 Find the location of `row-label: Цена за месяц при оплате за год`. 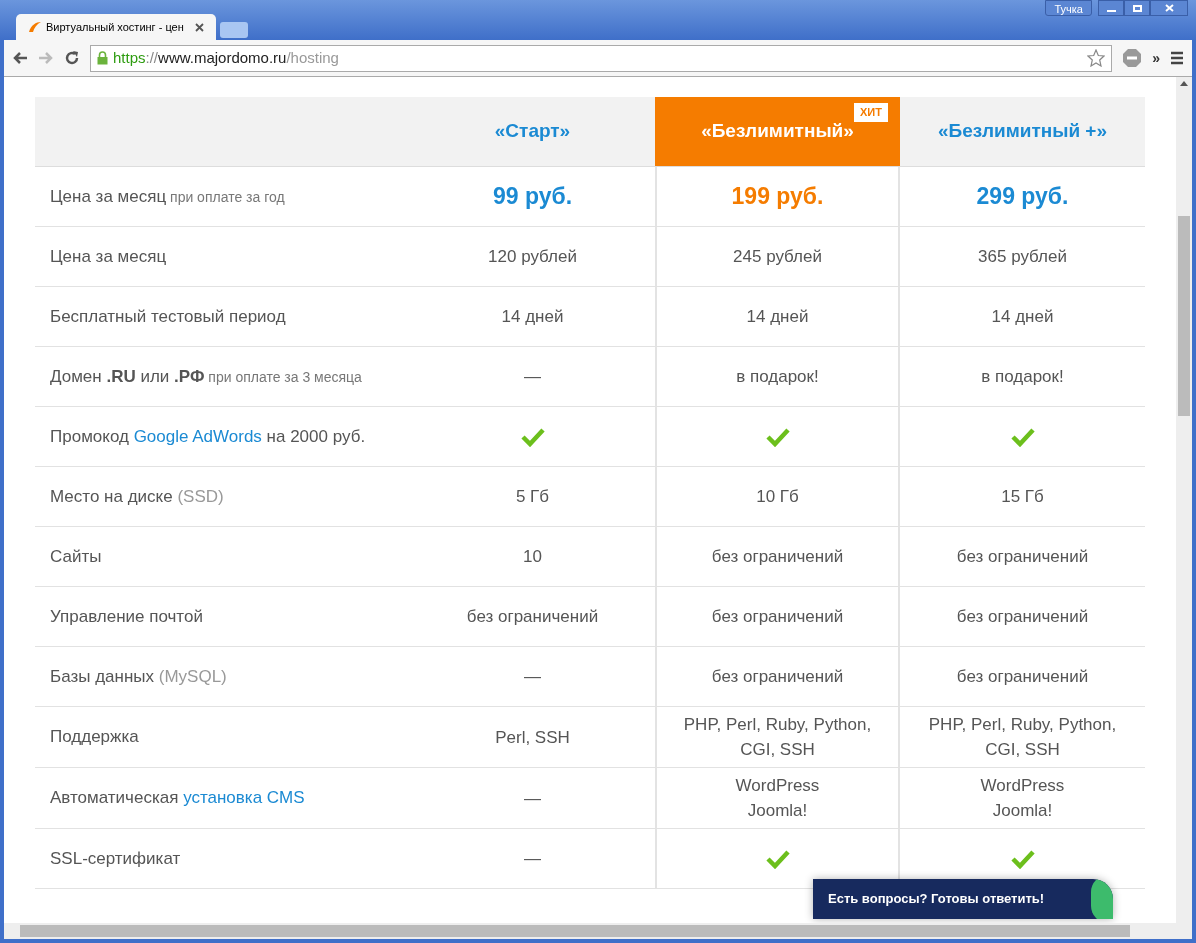

row-label: Цена за месяц при оплате за год is located at coordinates (167, 196).